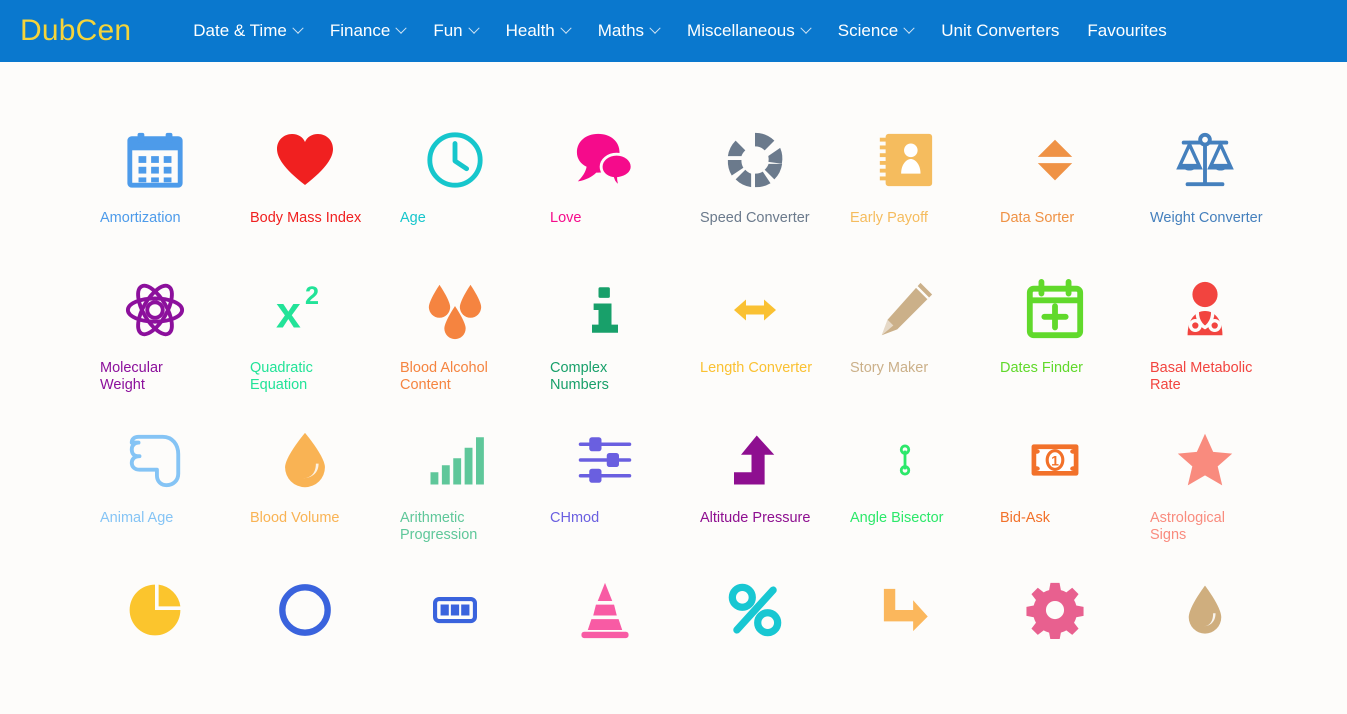  I want to click on battery-icon, so click(455, 610).